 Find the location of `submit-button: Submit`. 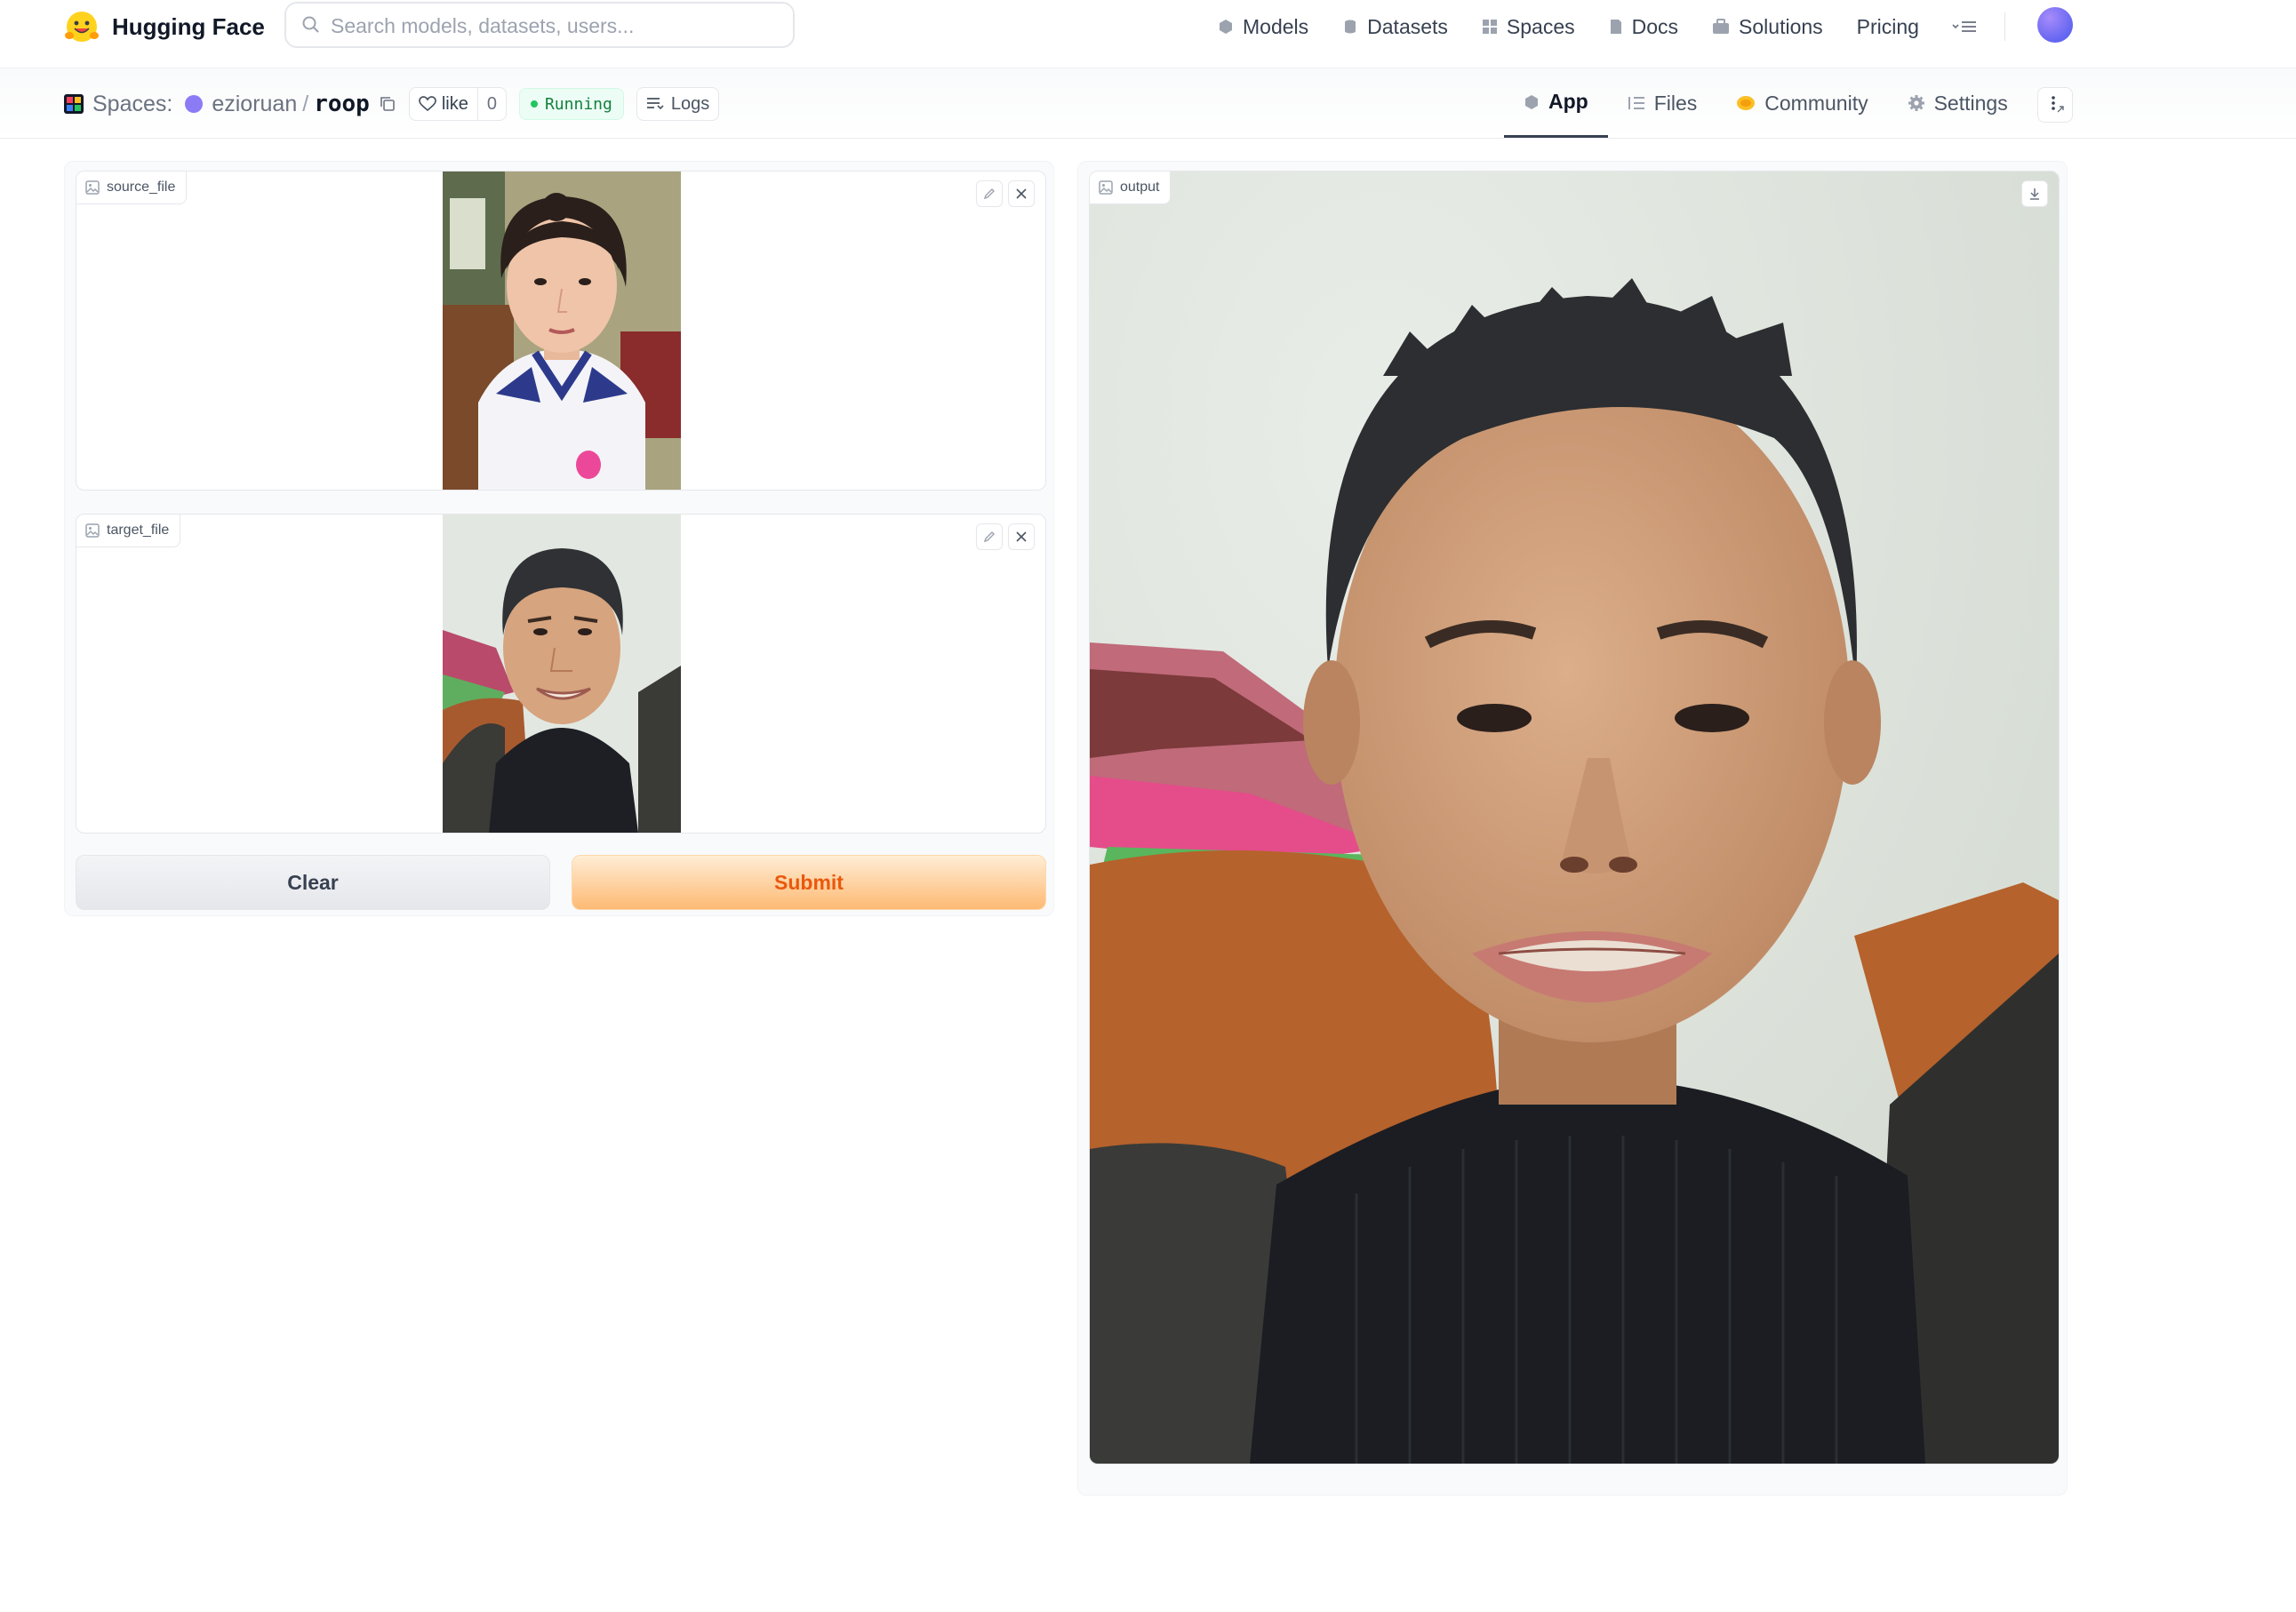

submit-button: Submit is located at coordinates (809, 882).